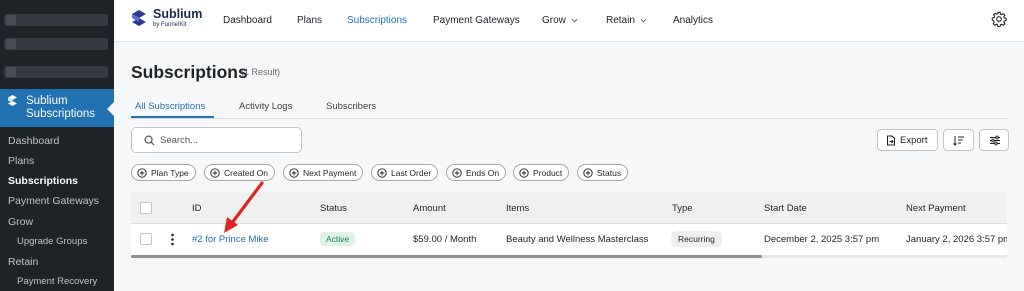  Describe the element at coordinates (246, 173) in the screenshot. I see `filter-label: Created On` at that location.